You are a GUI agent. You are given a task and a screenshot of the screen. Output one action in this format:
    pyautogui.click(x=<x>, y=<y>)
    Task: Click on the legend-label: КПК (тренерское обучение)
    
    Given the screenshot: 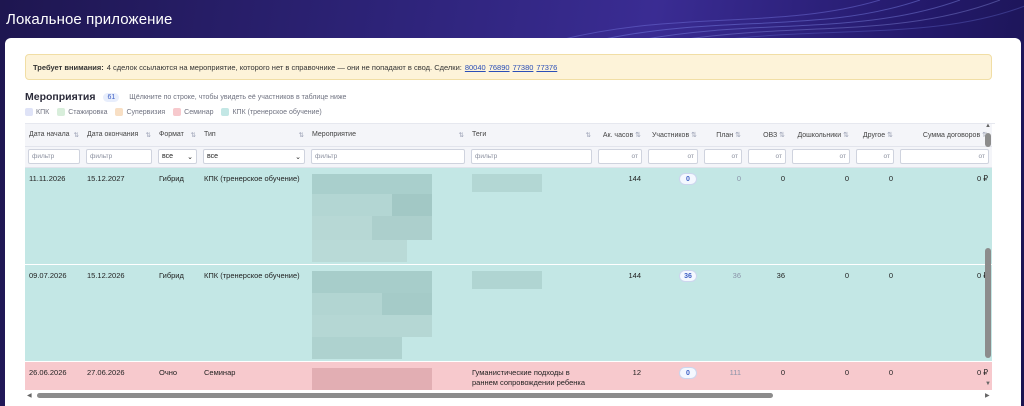 What is the action you would take?
    pyautogui.click(x=277, y=112)
    